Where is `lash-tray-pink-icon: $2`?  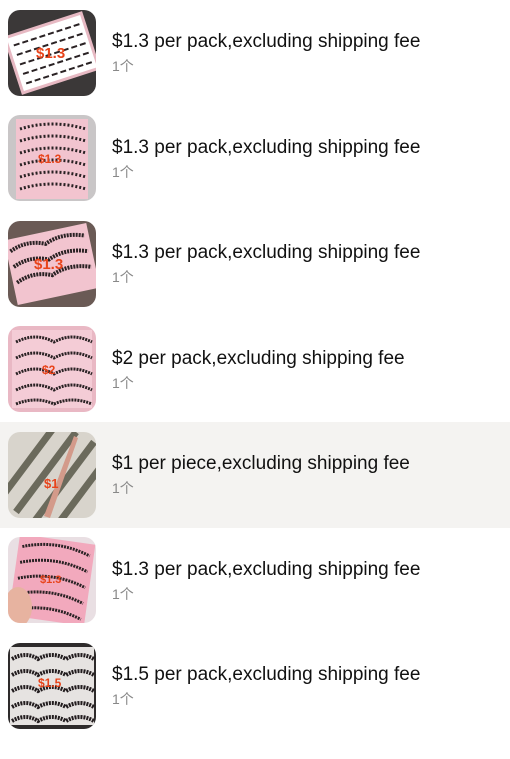
lash-tray-pink-icon: $2 is located at coordinates (52, 369).